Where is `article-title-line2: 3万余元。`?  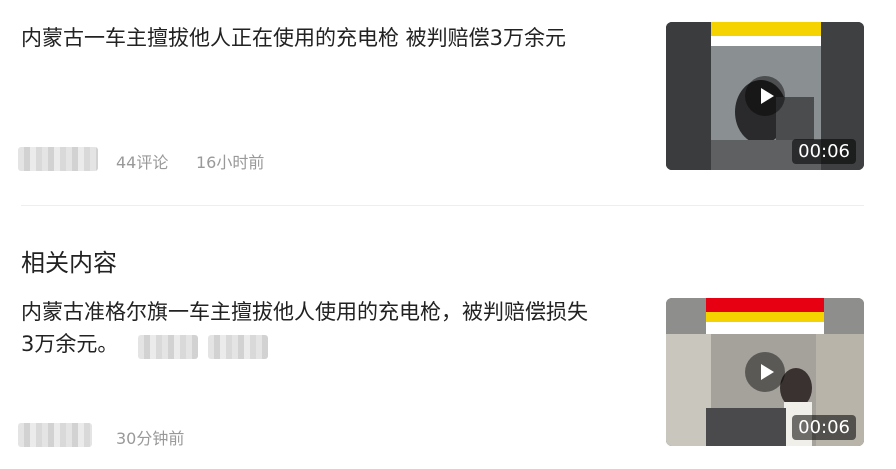 article-title-line2: 3万余元。 is located at coordinates (69, 344).